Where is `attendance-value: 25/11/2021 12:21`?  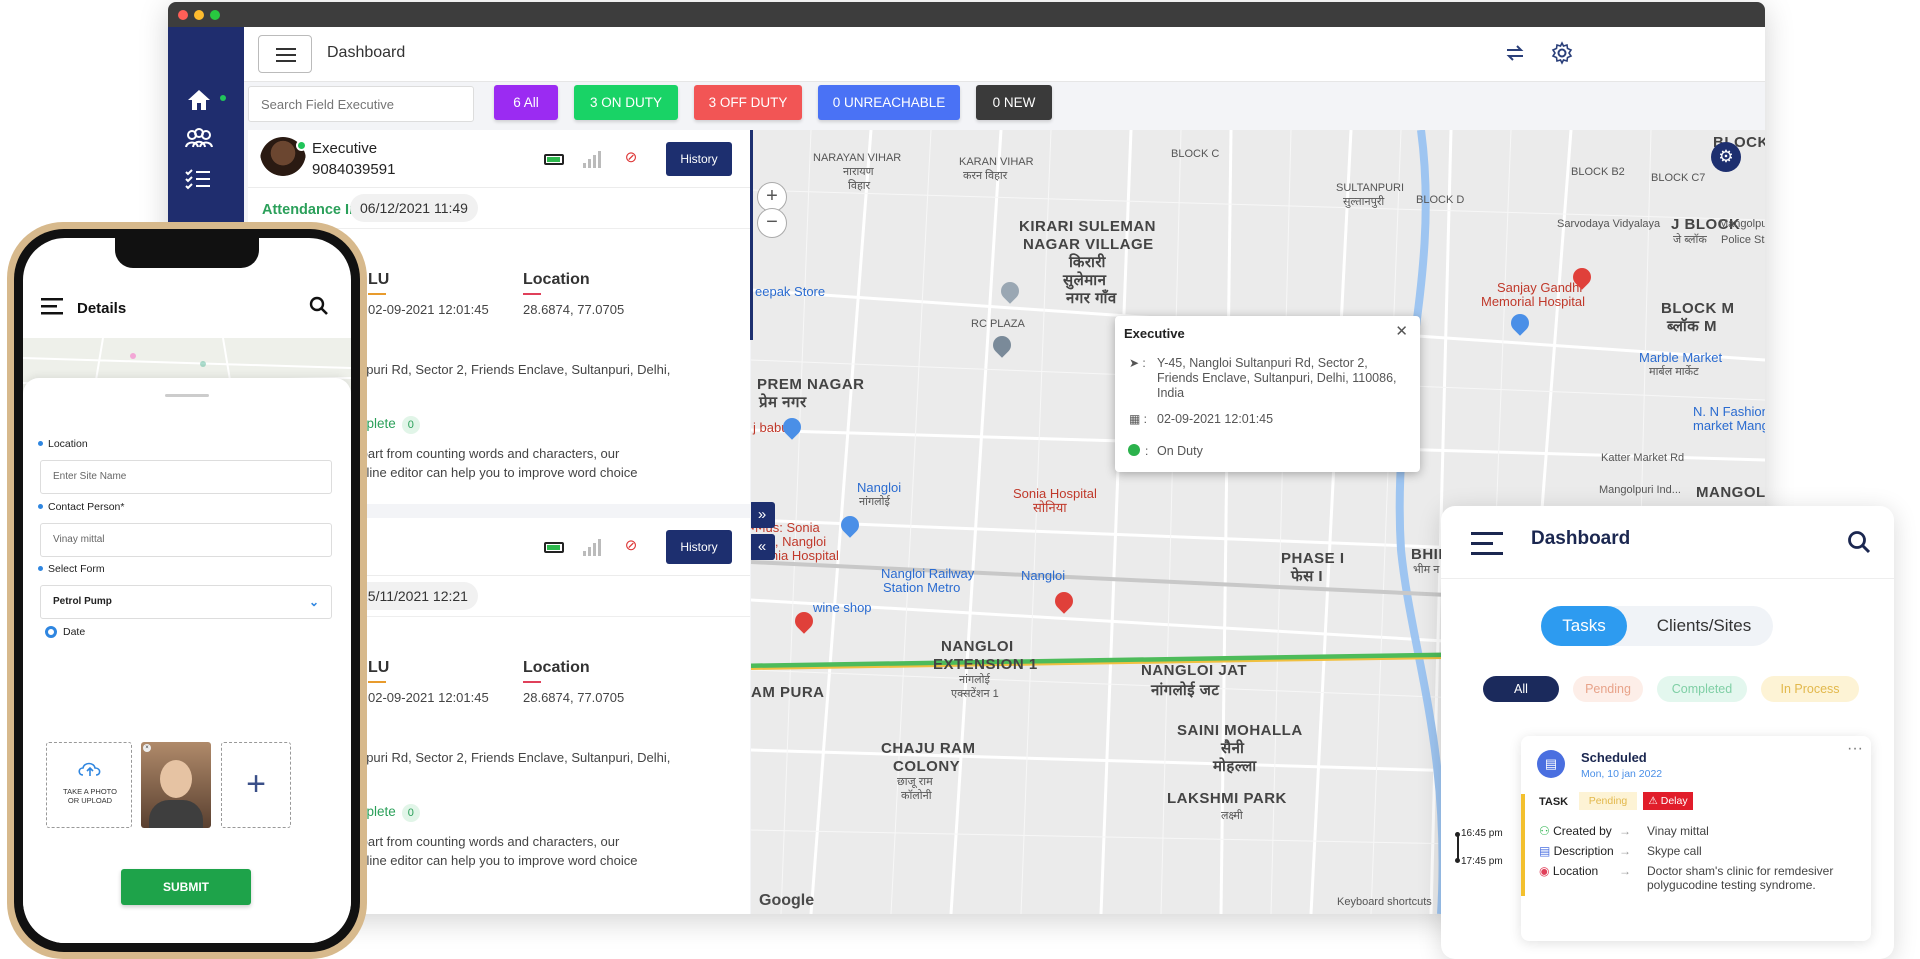 attendance-value: 25/11/2021 12:21 is located at coordinates (414, 596).